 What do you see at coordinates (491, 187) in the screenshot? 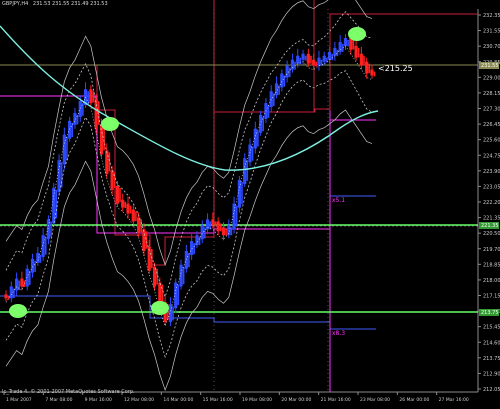
I see `price-tick-label: 223.05` at bounding box center [491, 187].